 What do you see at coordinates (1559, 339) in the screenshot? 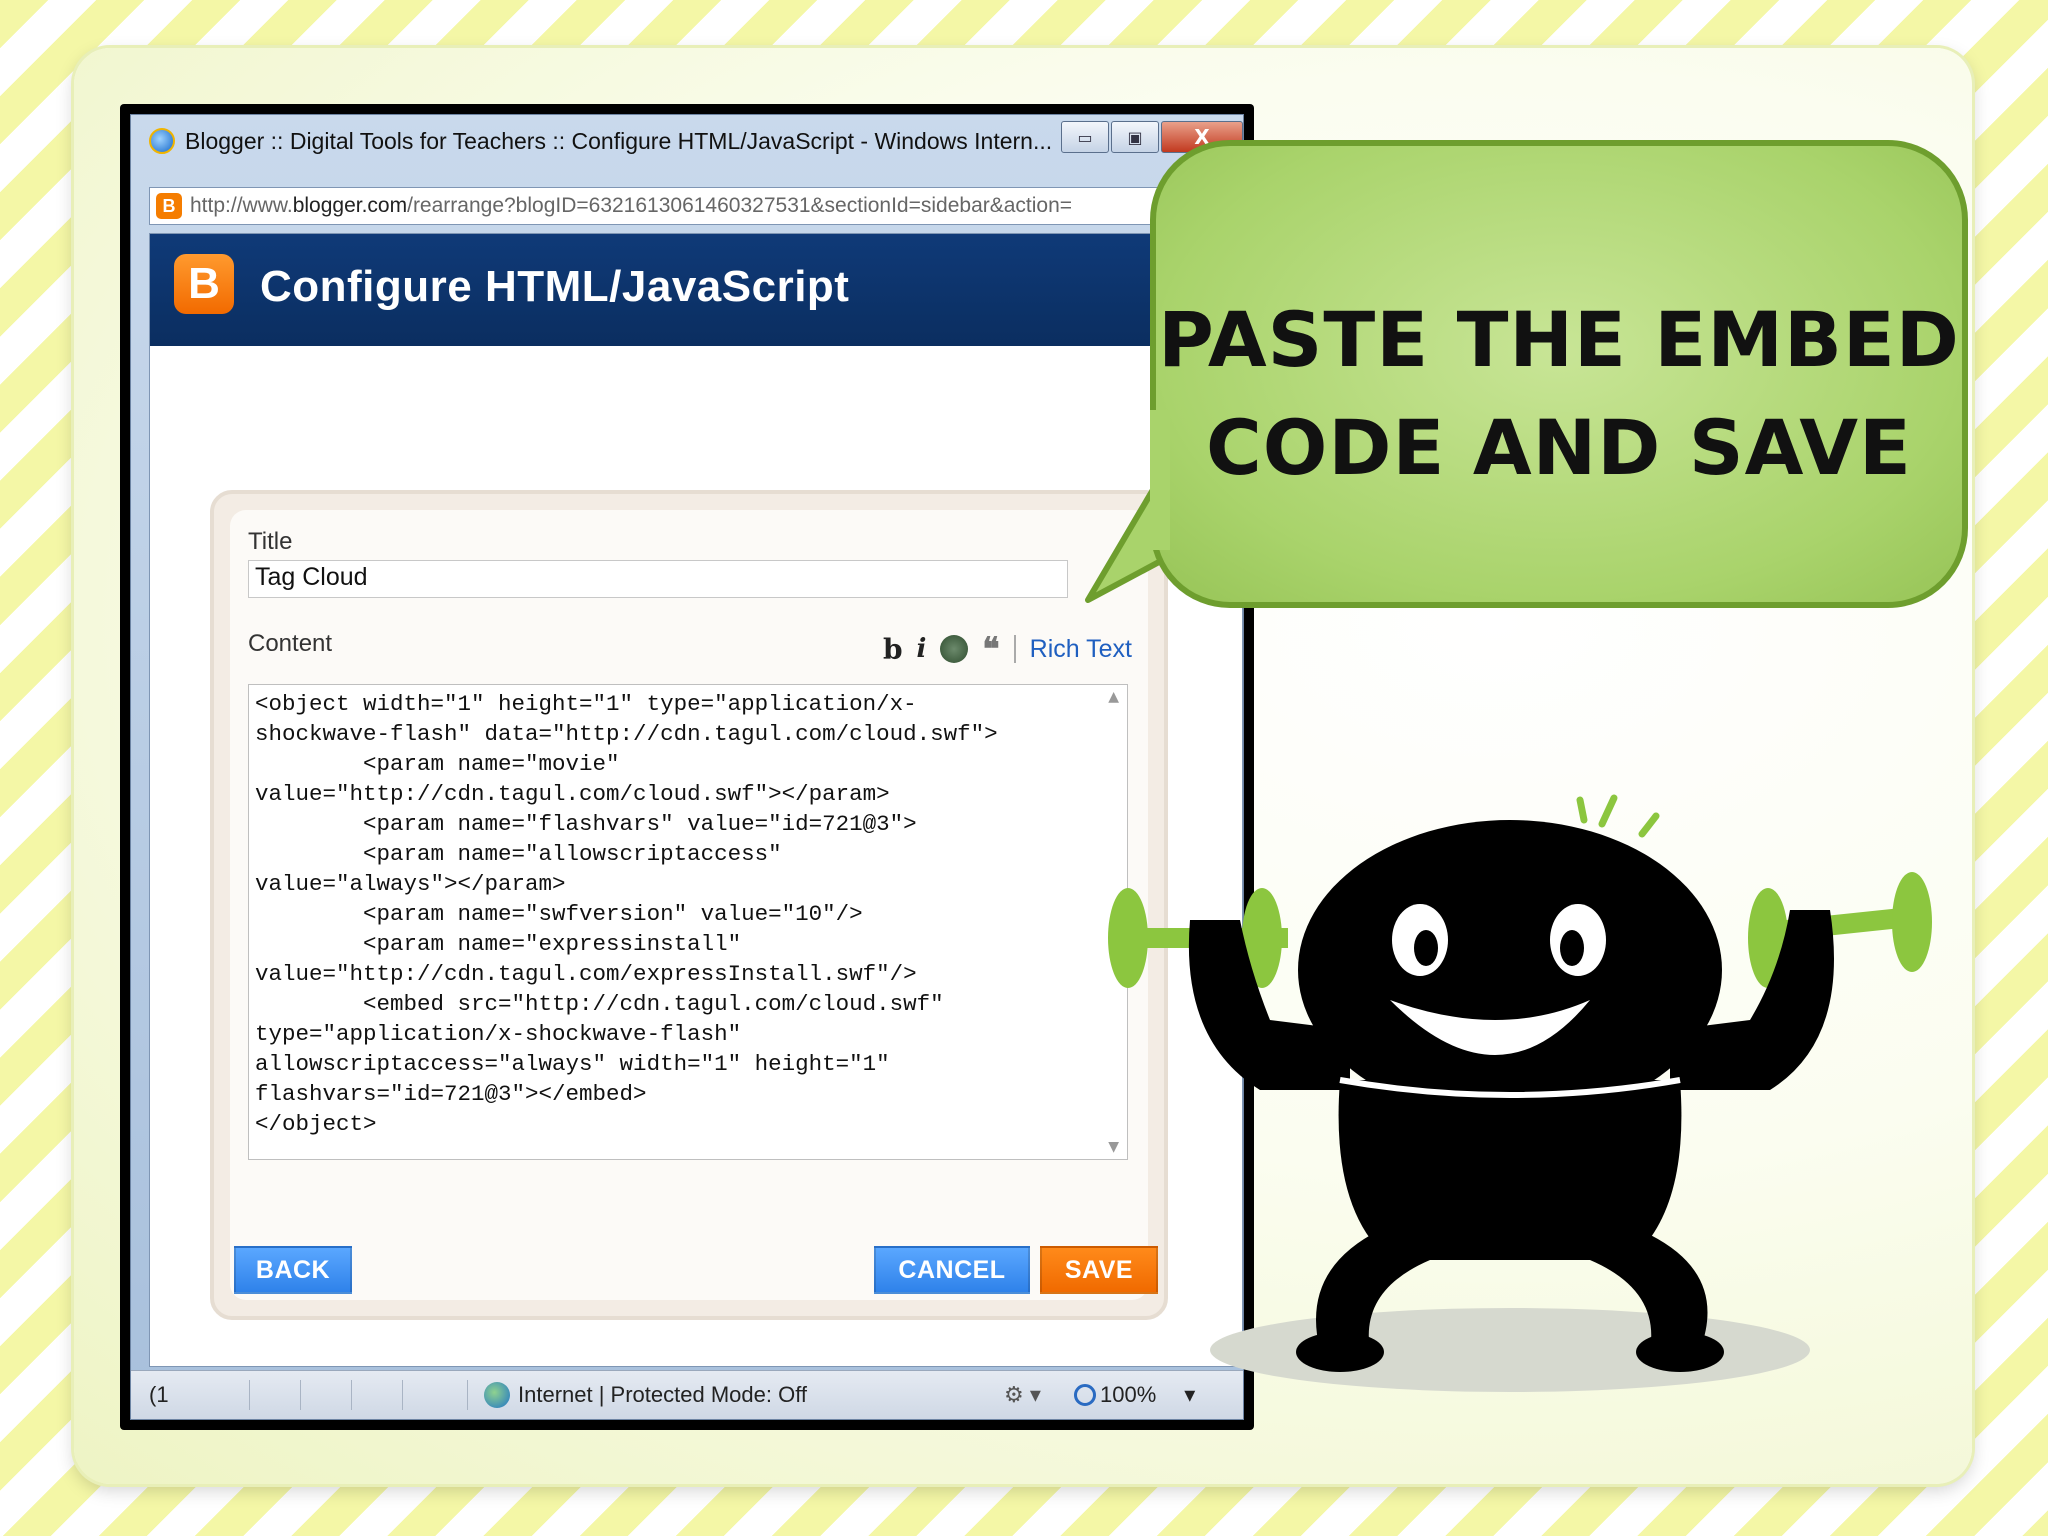
I see `callout-line-1: PASTE THE EMBED` at bounding box center [1559, 339].